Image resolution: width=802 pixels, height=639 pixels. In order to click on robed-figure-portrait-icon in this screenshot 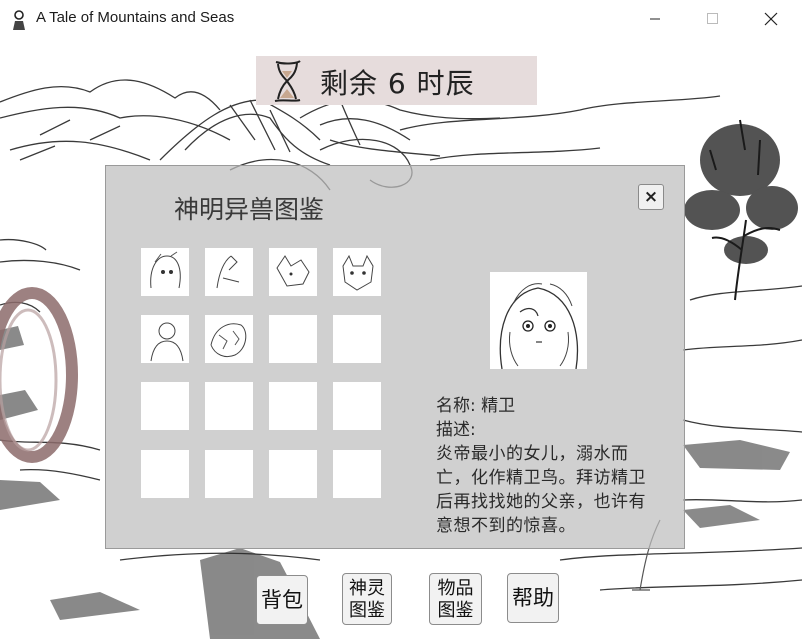, I will do `click(167, 342)`.